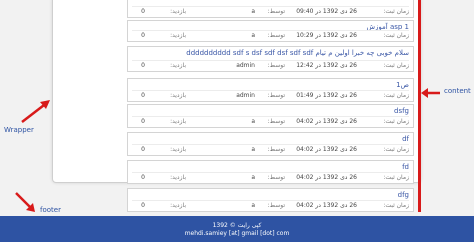  I want to click on content-arrow-icon, so click(430, 93).